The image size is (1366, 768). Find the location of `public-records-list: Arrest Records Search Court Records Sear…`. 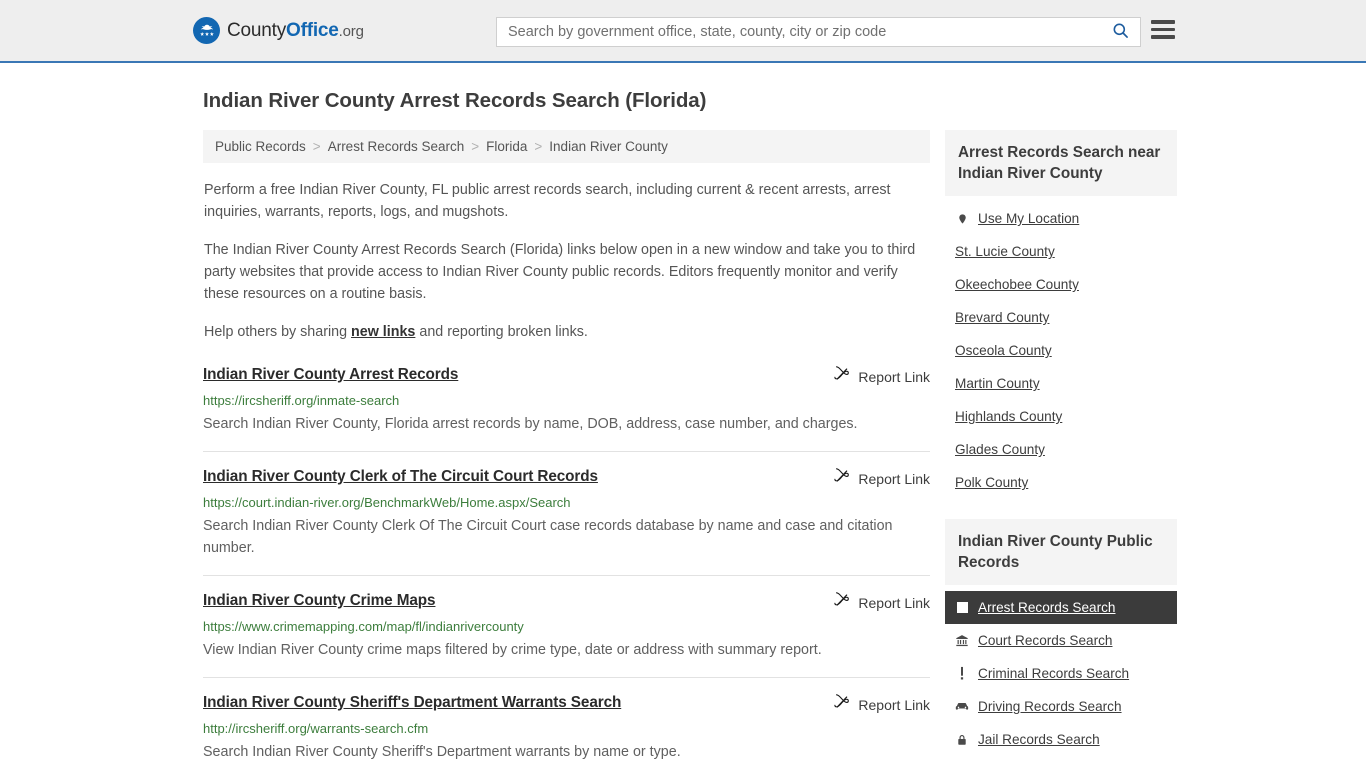

public-records-list: Arrest Records Search Court Records Sear… is located at coordinates (1061, 673).